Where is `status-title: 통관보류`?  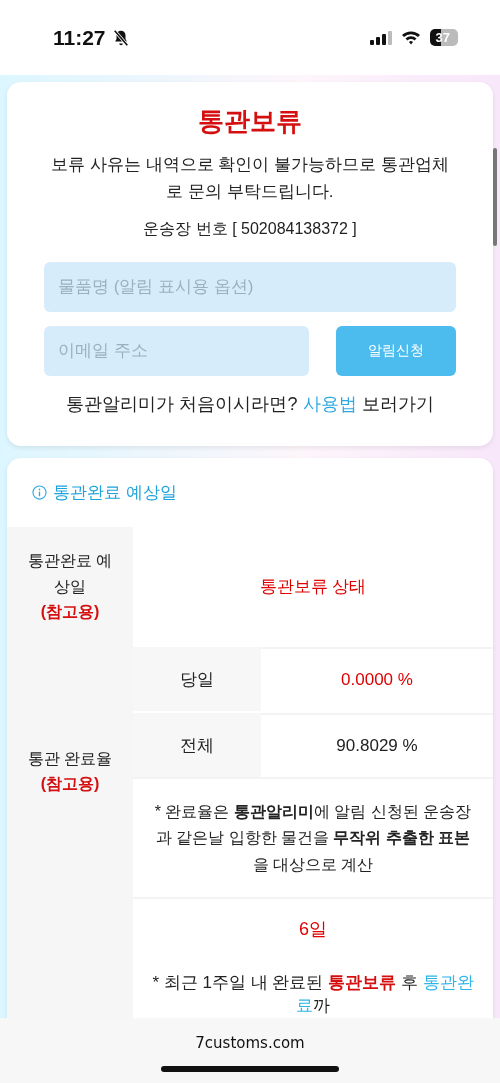 status-title: 통관보류 is located at coordinates (250, 121).